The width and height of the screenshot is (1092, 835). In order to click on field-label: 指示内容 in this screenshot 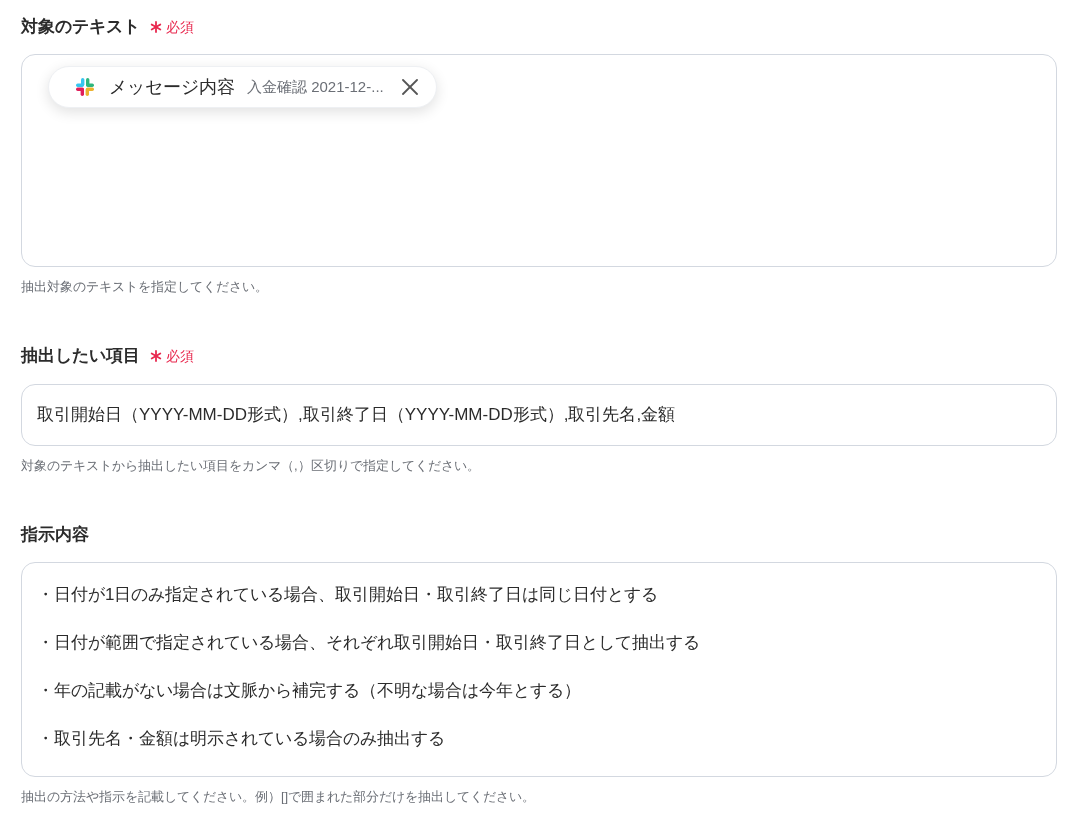, I will do `click(55, 535)`.